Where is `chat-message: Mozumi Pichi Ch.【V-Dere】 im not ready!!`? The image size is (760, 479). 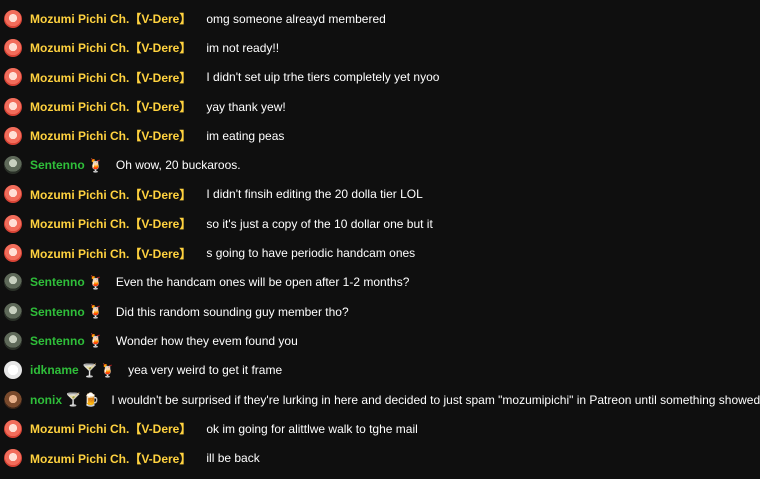
chat-message: Mozumi Pichi Ch.【V-Dere】 im not ready!! is located at coordinates (380, 47).